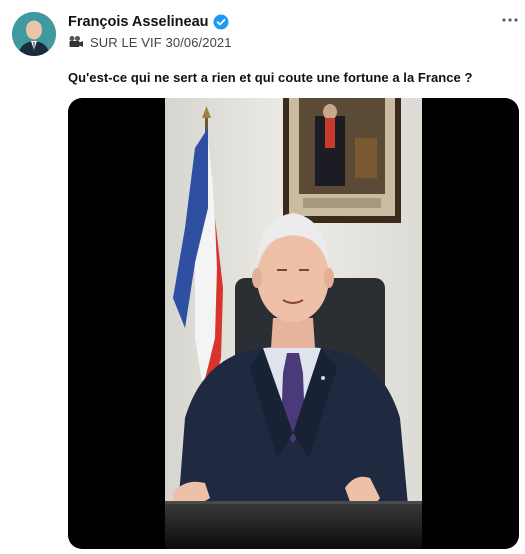 This screenshot has height=554, width=525. What do you see at coordinates (34, 34) in the screenshot?
I see `author-avatar` at bounding box center [34, 34].